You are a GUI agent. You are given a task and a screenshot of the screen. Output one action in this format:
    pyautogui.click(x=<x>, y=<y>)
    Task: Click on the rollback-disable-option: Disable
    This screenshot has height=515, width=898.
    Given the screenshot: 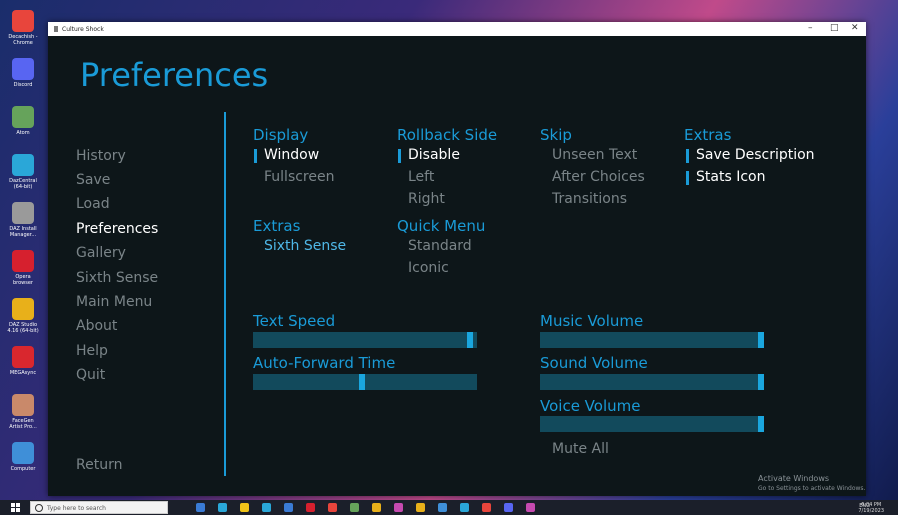 What is the action you would take?
    pyautogui.click(x=429, y=155)
    